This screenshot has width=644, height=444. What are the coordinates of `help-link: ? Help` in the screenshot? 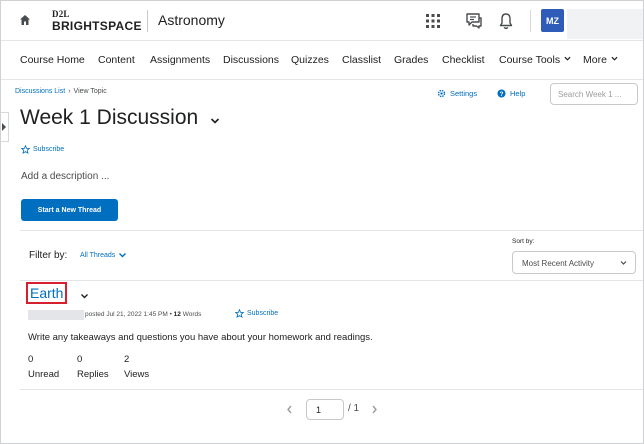 It's located at (511, 93).